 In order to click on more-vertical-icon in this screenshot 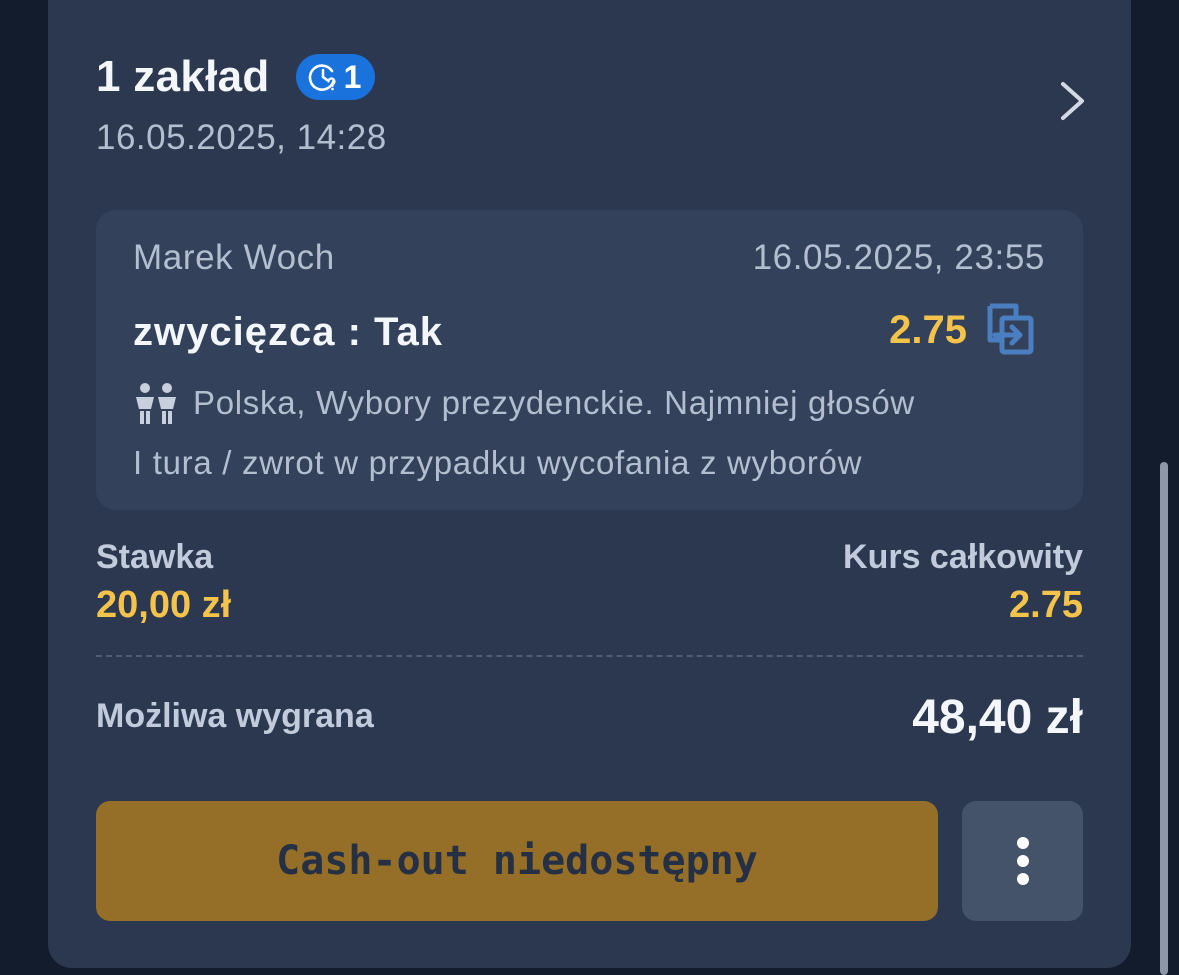, I will do `click(1022, 861)`.